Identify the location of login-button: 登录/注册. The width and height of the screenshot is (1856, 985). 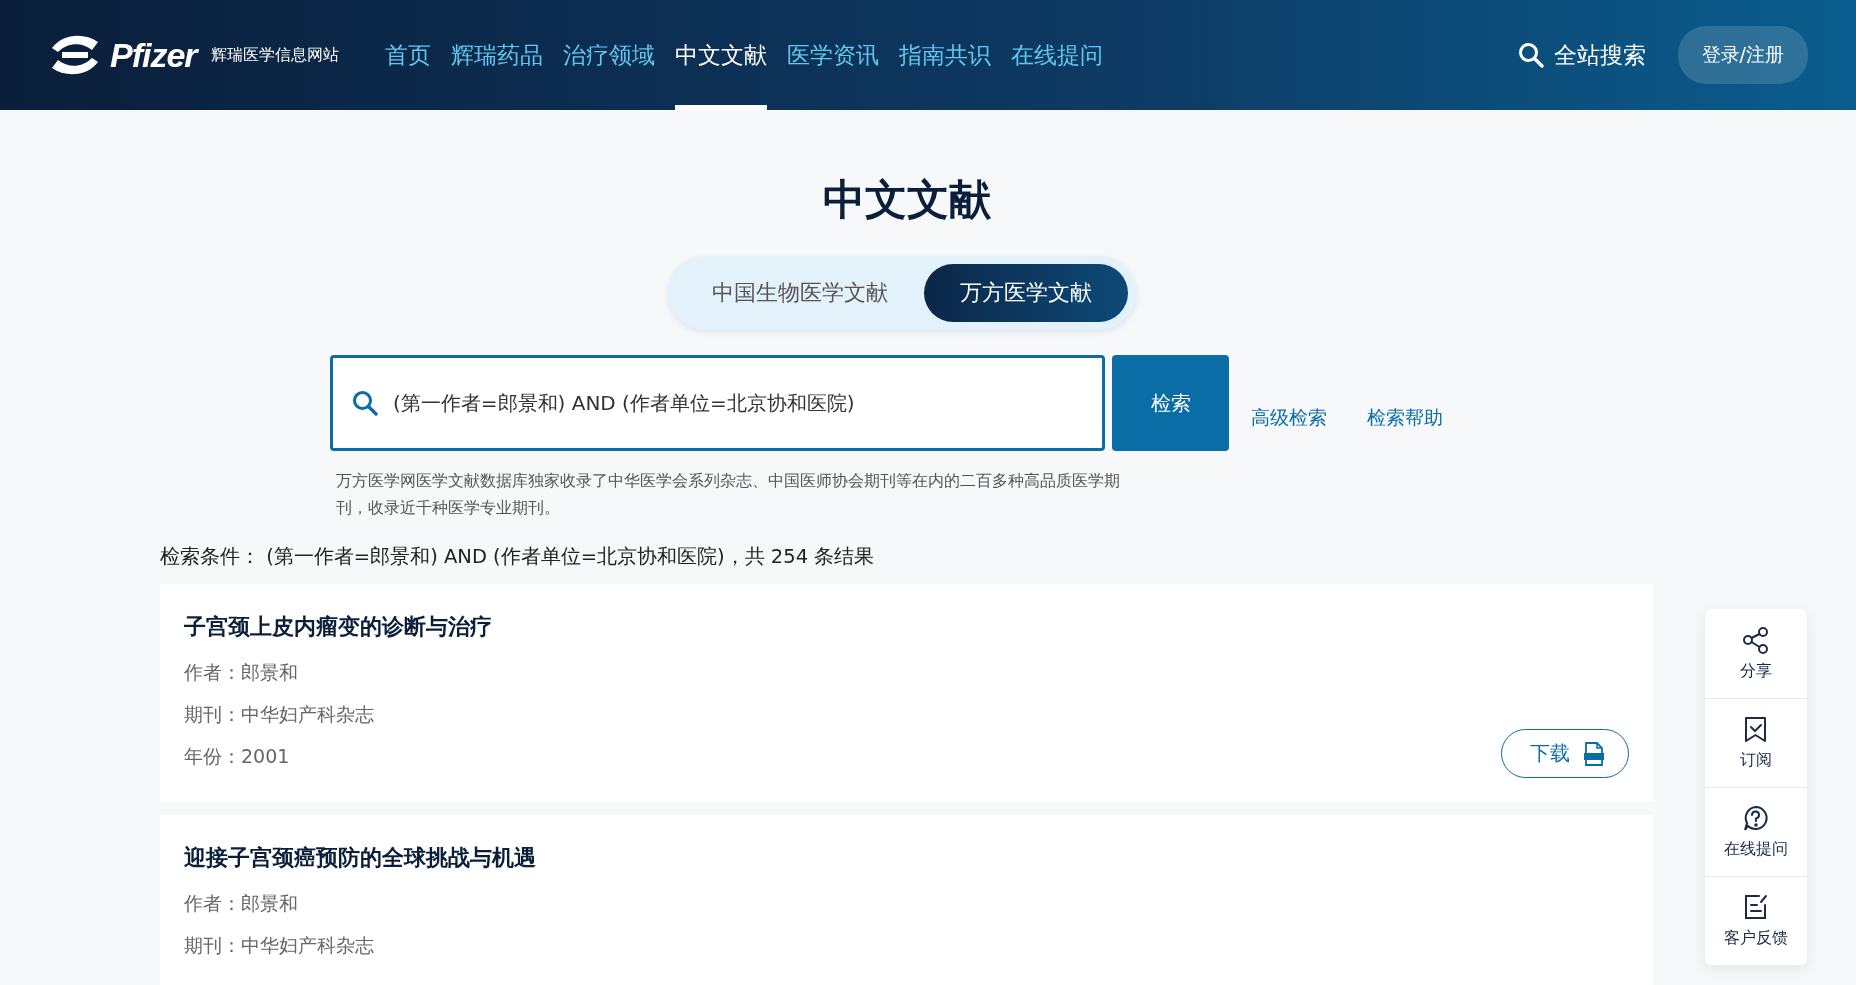
(1742, 55).